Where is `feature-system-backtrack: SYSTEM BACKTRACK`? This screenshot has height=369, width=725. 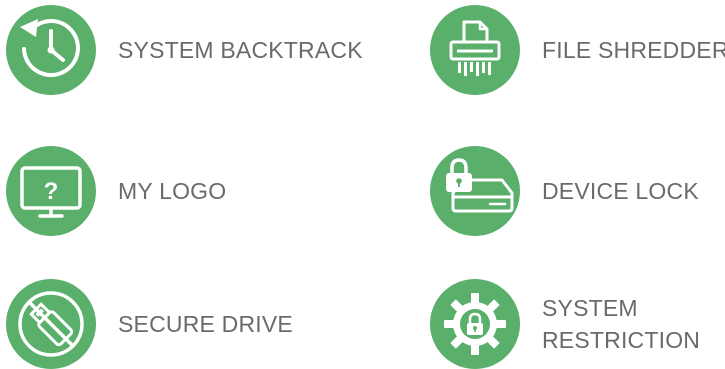
feature-system-backtrack: SYSTEM BACKTRACK is located at coordinates (184, 50).